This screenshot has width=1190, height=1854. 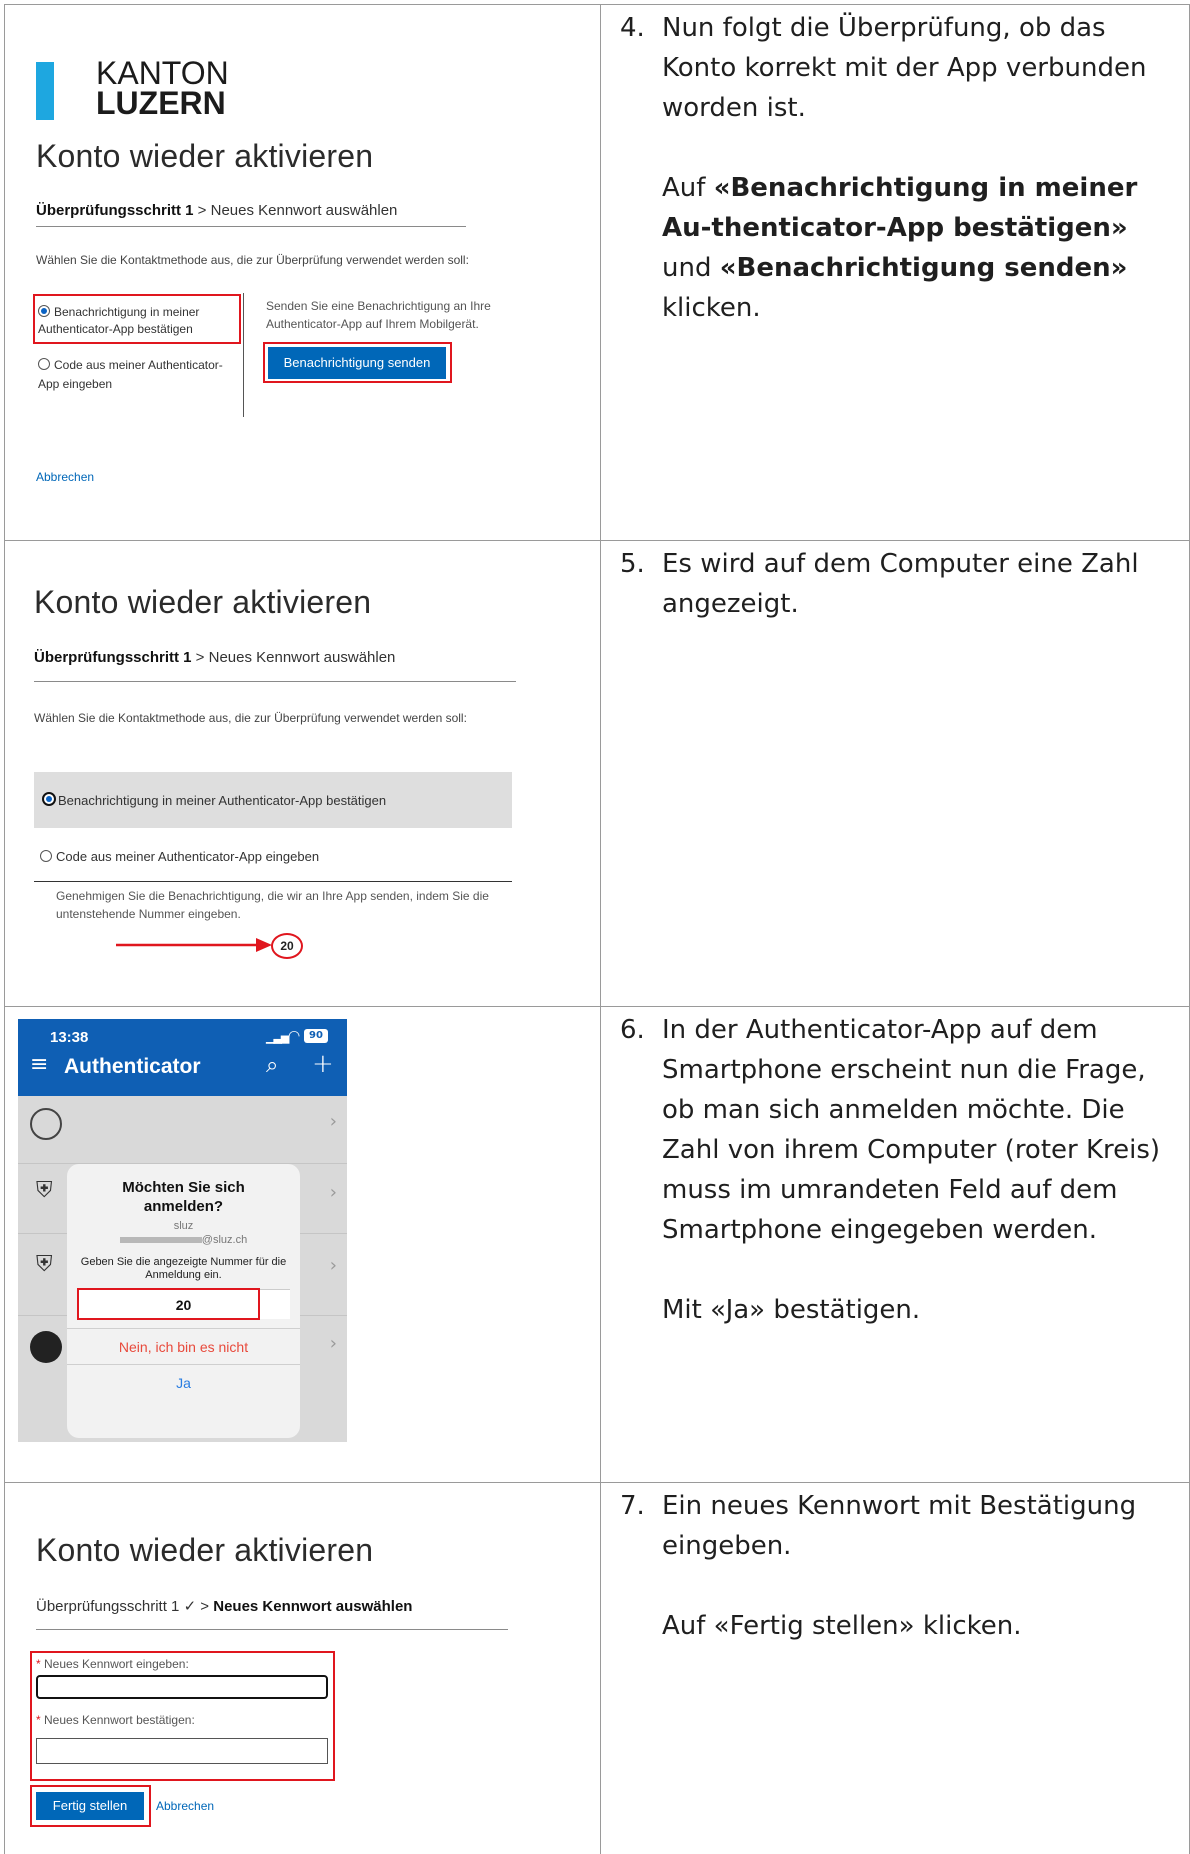 I want to click on status-time: 13:38, so click(x=69, y=1037).